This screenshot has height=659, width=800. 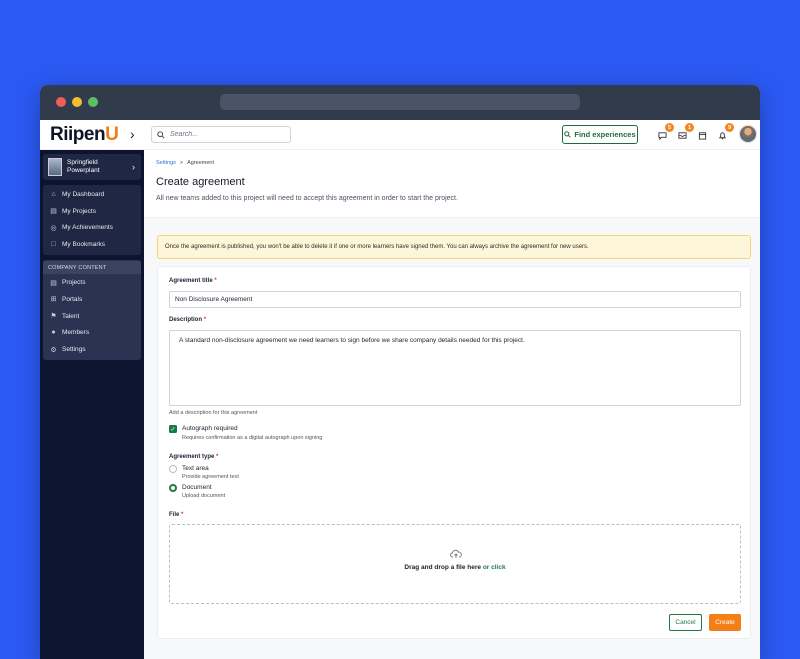 What do you see at coordinates (225, 134) in the screenshot?
I see `search-input` at bounding box center [225, 134].